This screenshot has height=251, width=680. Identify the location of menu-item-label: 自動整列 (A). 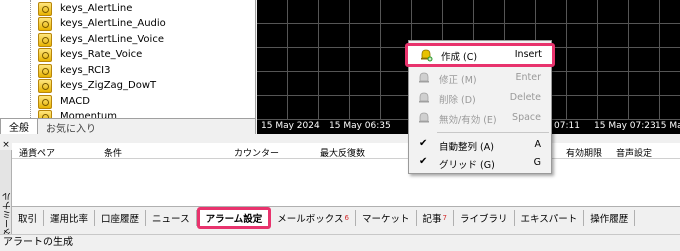
(466, 147).